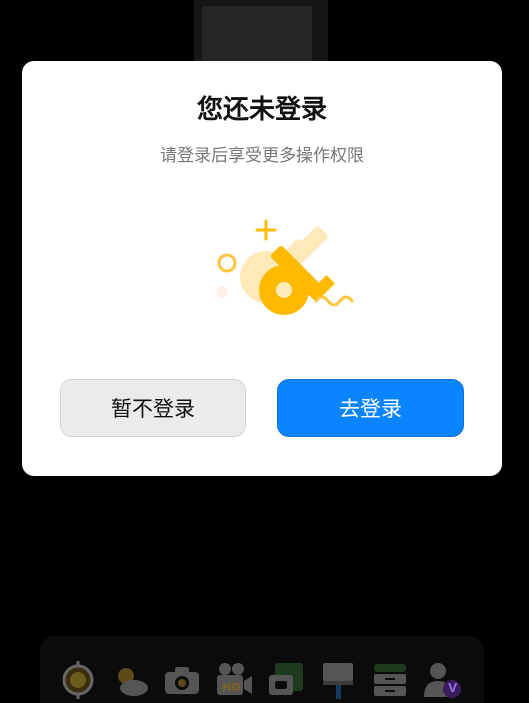  I want to click on login-button: 去登录, so click(370, 408).